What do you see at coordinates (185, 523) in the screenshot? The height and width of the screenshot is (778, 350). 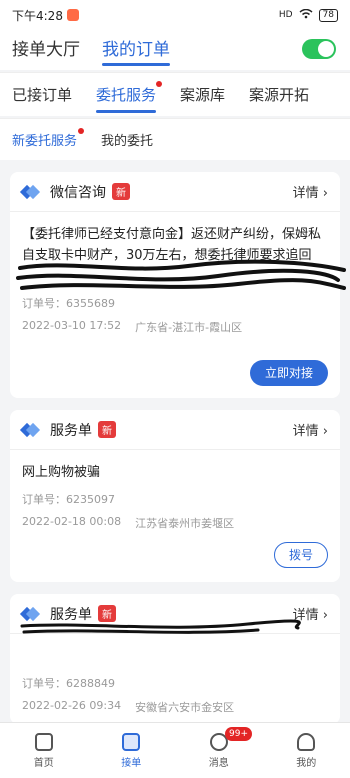 I see `order-region: 江苏省泰州市姜堰区` at bounding box center [185, 523].